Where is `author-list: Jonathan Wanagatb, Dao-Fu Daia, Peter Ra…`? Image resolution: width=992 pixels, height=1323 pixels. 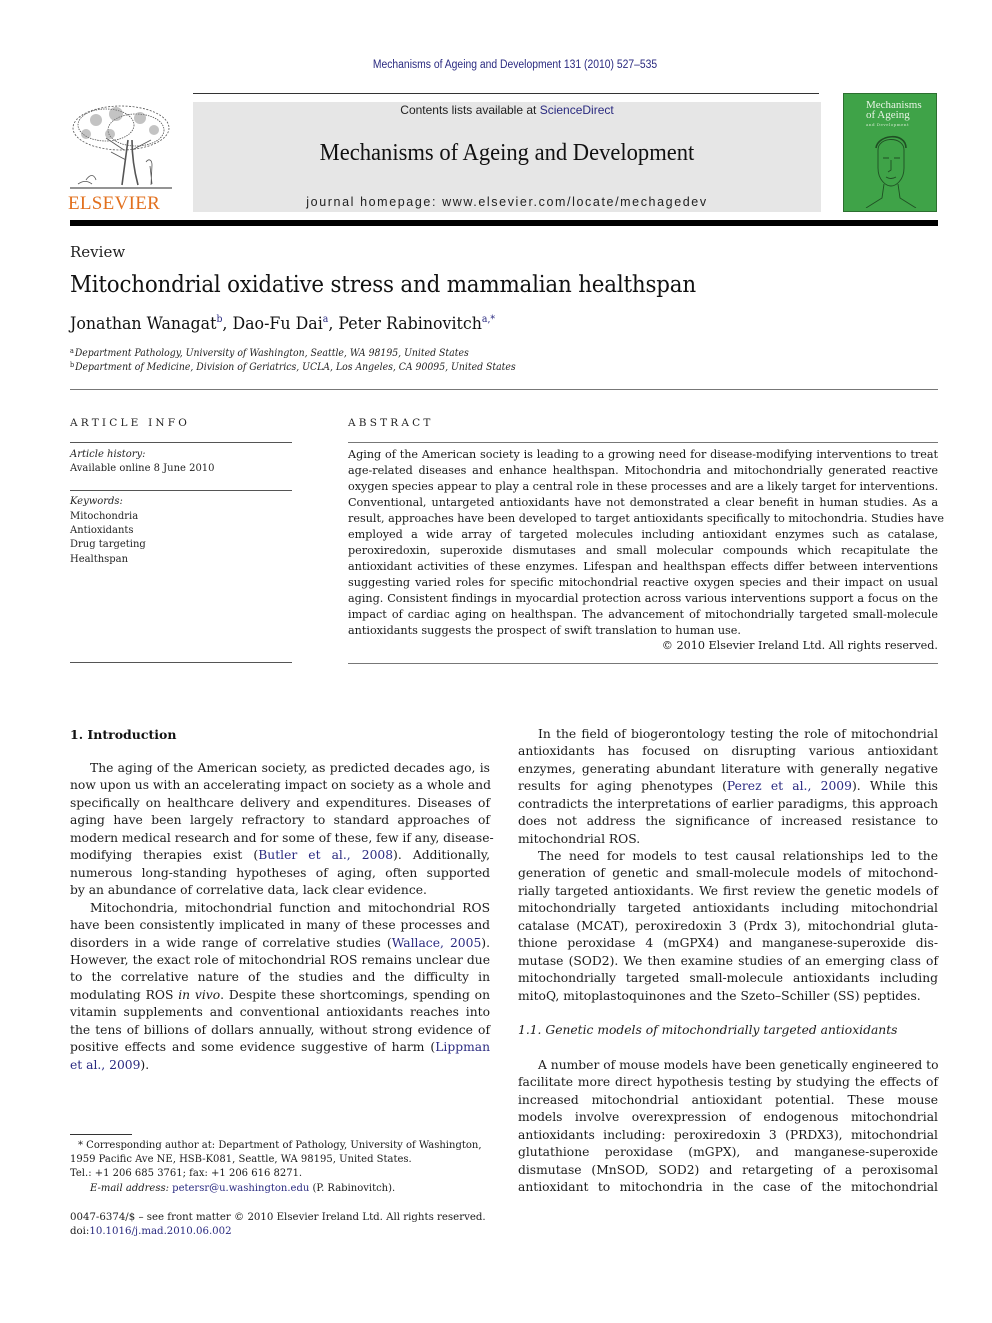
author-list: Jonathan Wanagatb, Dao-Fu Daia, Peter Ra… is located at coordinates (283, 324).